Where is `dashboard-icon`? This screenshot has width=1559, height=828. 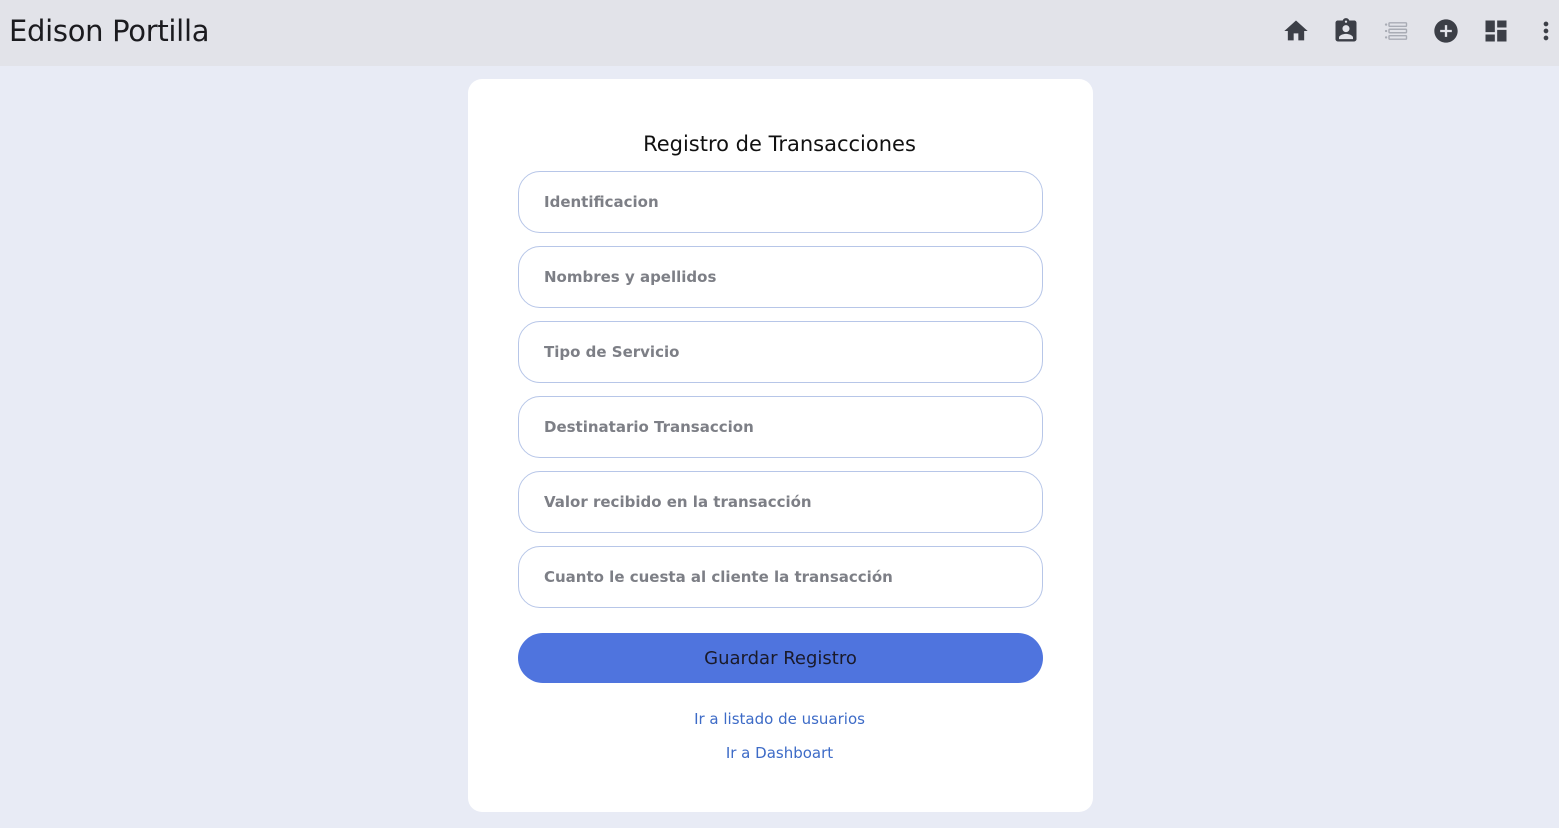 dashboard-icon is located at coordinates (1496, 31).